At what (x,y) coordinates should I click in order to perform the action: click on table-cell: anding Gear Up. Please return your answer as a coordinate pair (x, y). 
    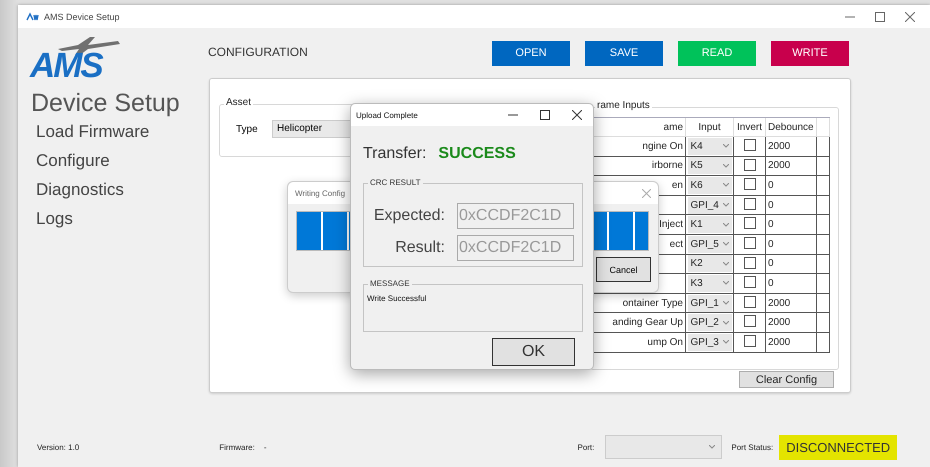
    Looking at the image, I should click on (647, 322).